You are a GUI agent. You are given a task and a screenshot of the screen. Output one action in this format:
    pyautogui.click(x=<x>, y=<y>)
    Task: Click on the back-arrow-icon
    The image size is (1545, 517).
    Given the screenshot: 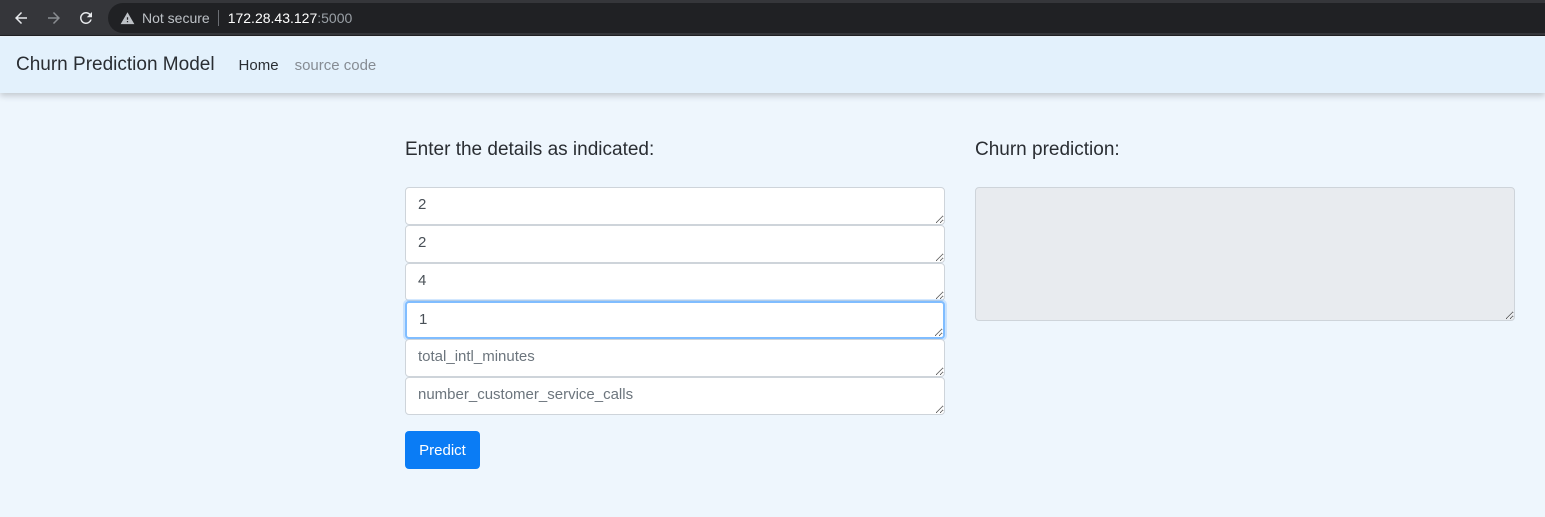 What is the action you would take?
    pyautogui.click(x=21, y=18)
    